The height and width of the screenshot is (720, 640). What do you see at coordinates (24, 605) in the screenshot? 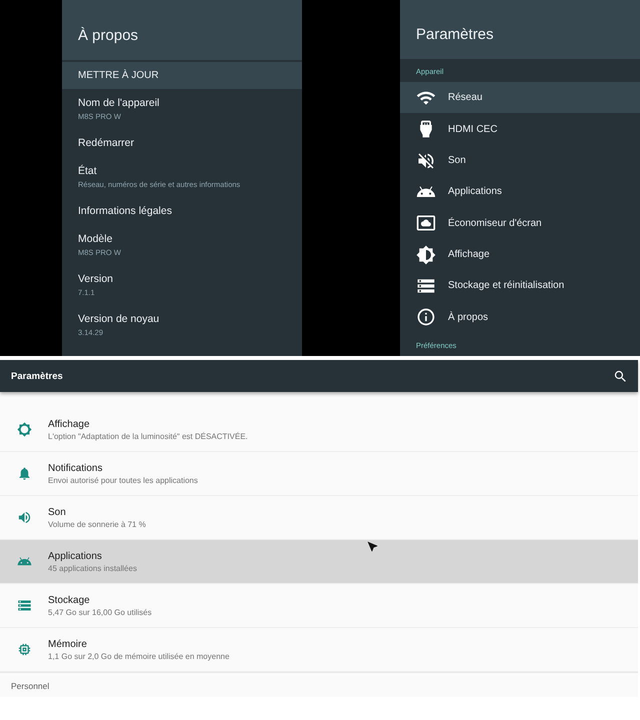
I see `storage-icon` at bounding box center [24, 605].